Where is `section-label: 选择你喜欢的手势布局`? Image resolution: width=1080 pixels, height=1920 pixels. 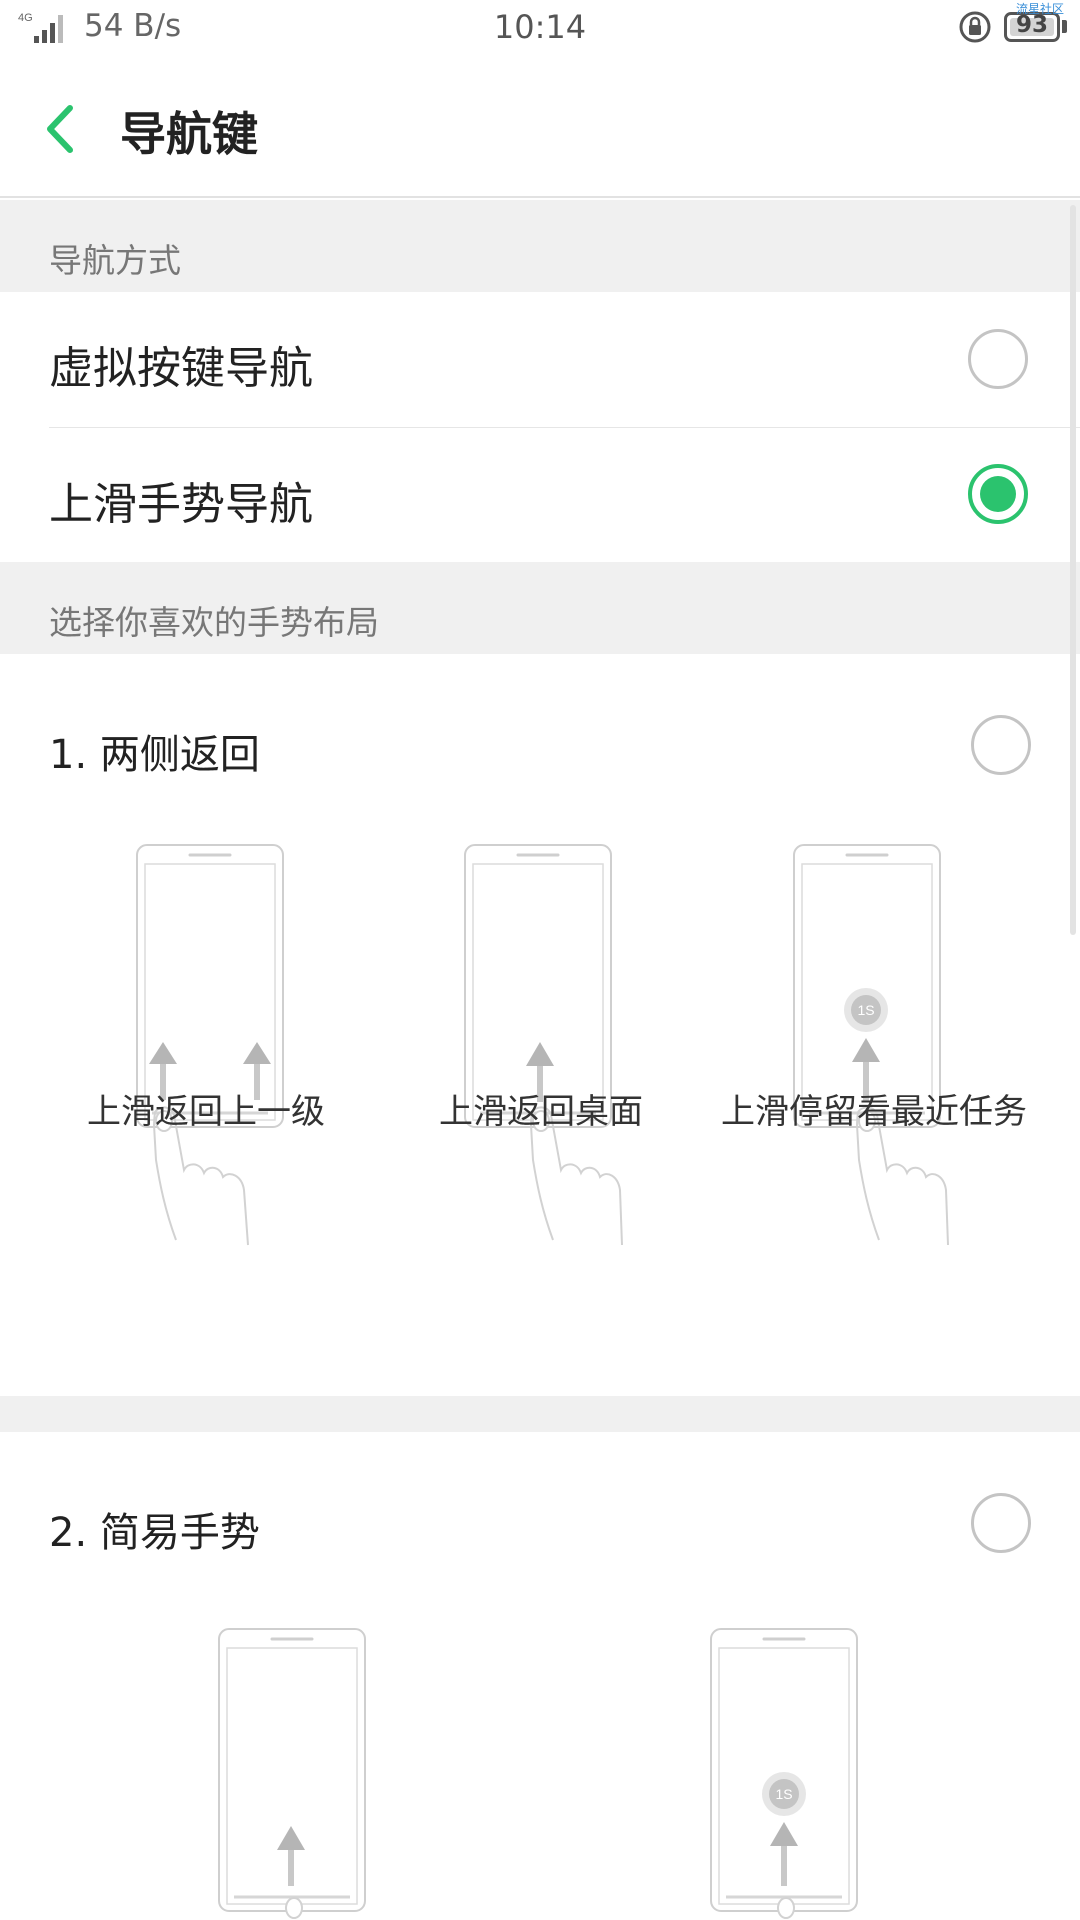 section-label: 选择你喜欢的手势布局 is located at coordinates (214, 622).